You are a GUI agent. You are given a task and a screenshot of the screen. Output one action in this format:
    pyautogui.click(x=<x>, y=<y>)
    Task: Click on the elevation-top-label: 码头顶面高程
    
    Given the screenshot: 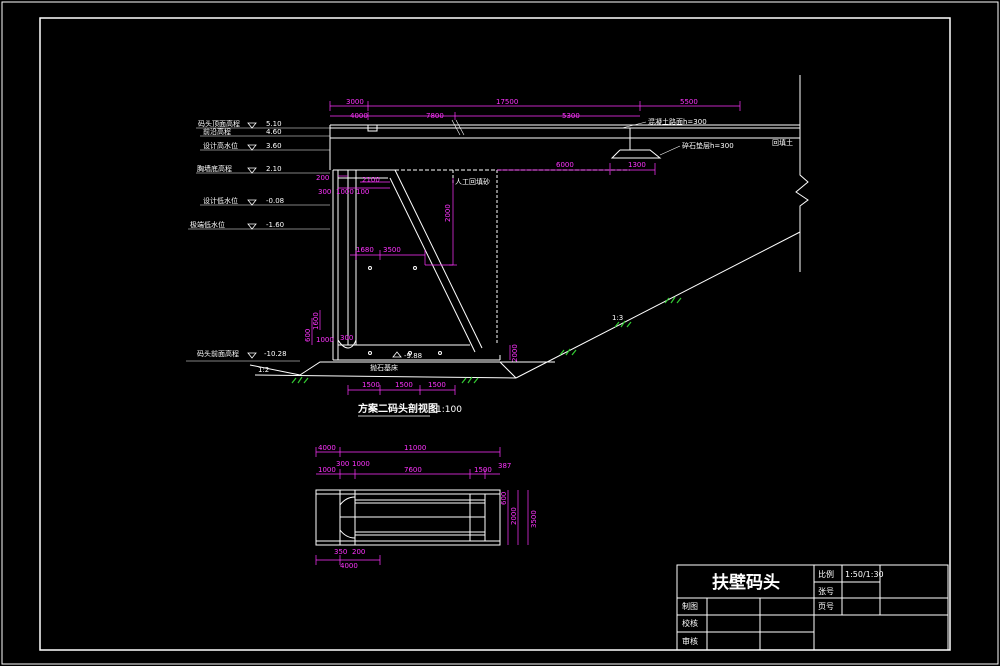 What is the action you would take?
    pyautogui.click(x=219, y=123)
    